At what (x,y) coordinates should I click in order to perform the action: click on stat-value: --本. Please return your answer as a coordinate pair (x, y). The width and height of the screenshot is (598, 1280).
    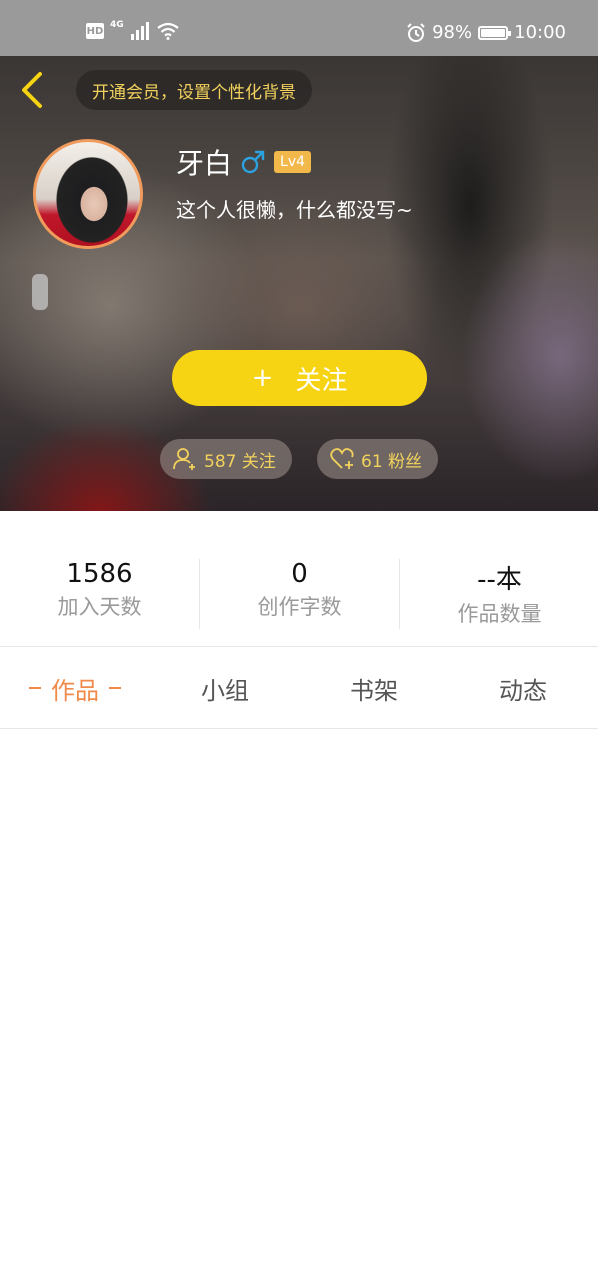
    Looking at the image, I should click on (499, 580).